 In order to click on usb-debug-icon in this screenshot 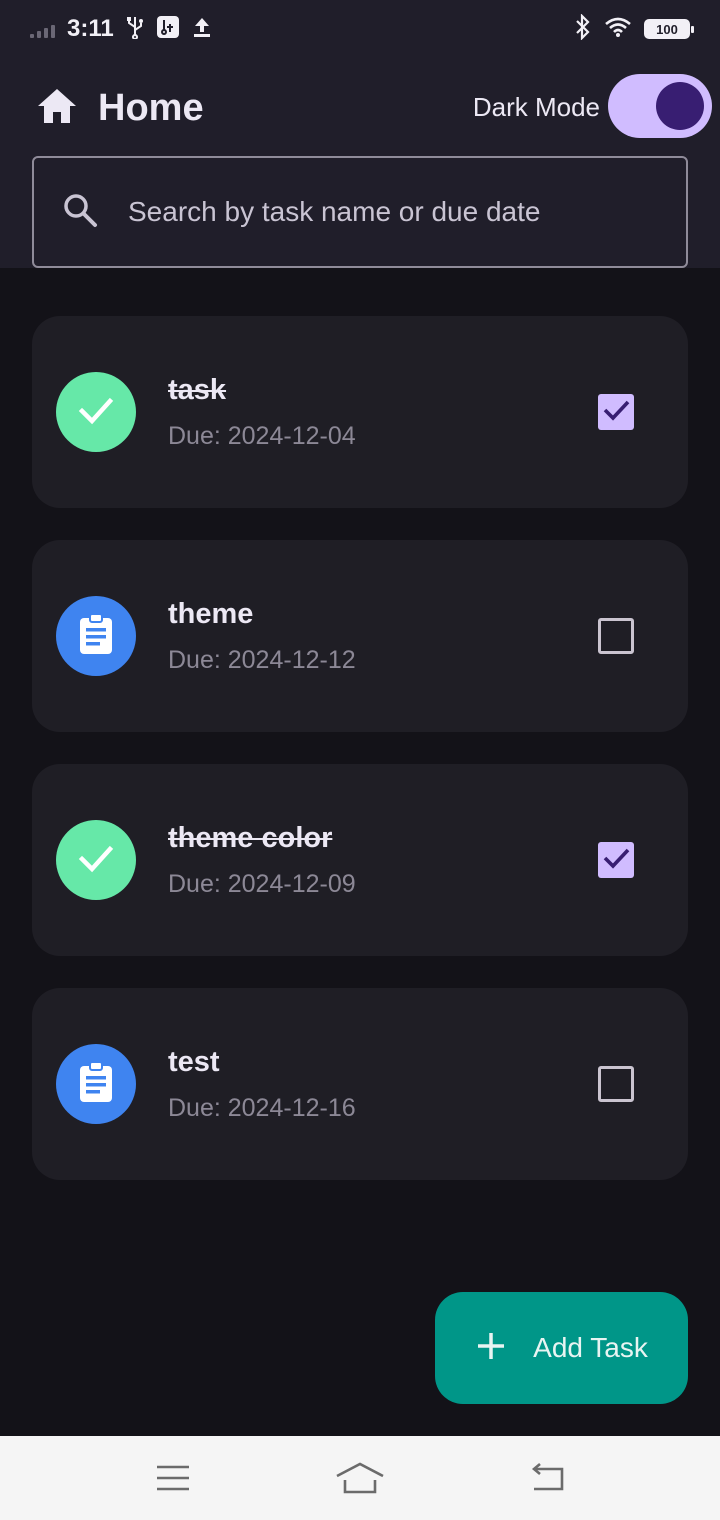, I will do `click(168, 29)`.